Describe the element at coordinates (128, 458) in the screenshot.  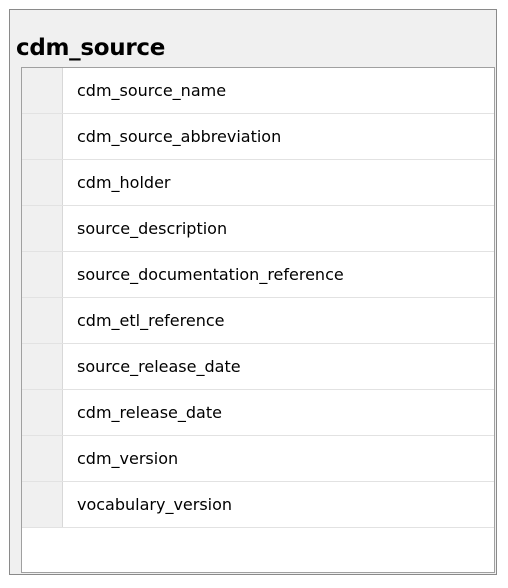
I see `column-name: cdm_version` at that location.